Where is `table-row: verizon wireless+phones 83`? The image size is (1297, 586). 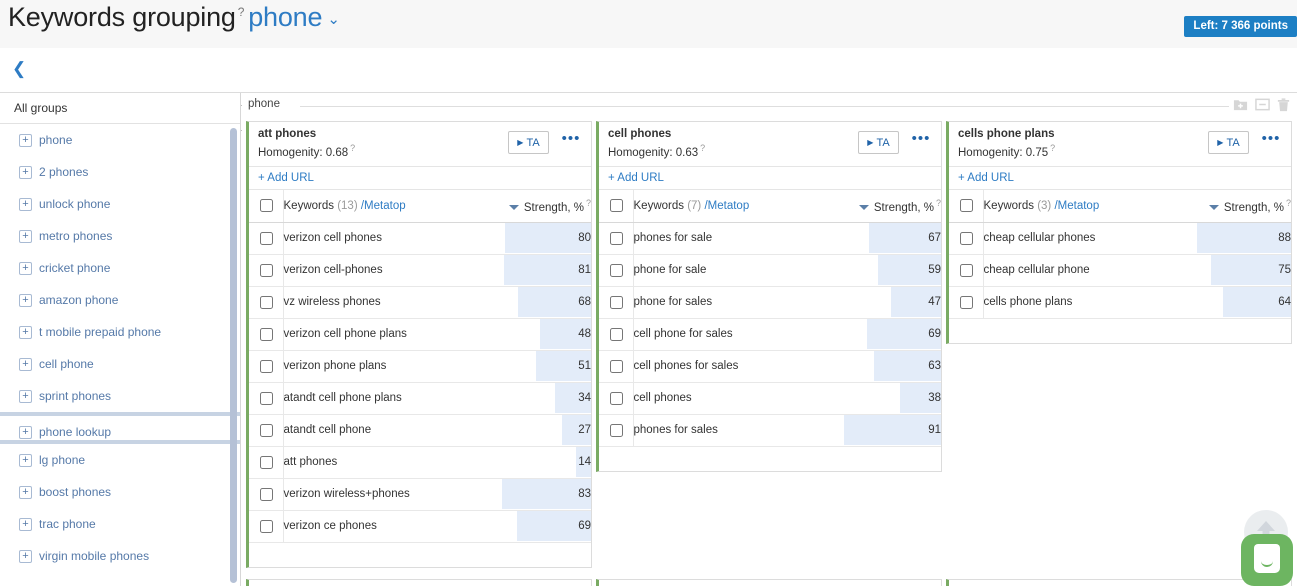 table-row: verizon wireless+phones 83 is located at coordinates (420, 494).